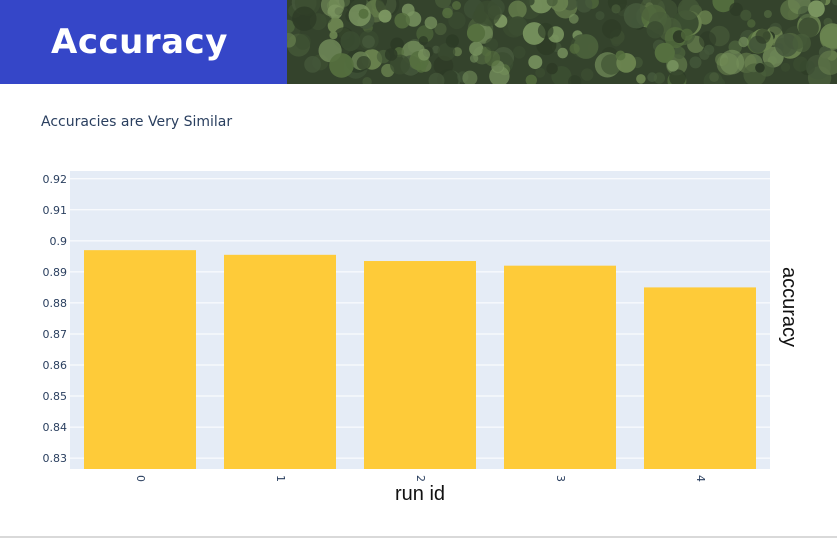  I want to click on y-tick-label: 0.85, so click(55, 396).